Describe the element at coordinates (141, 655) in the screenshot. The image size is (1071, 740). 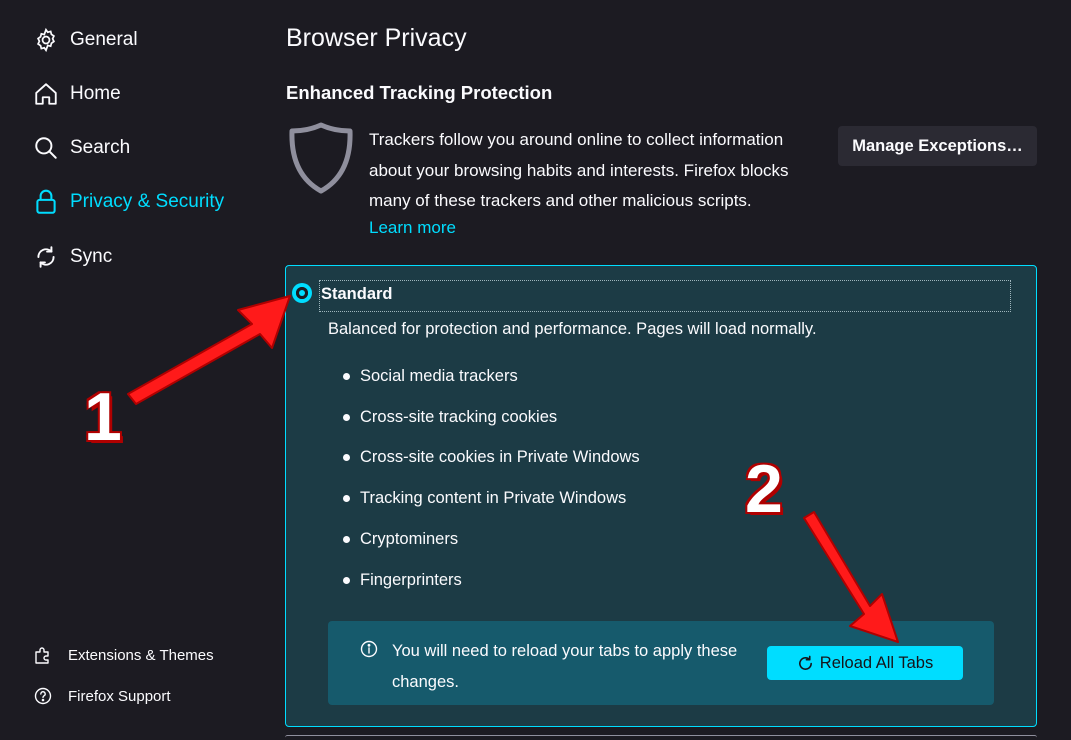
I see `extensions-themes-label: Extensions & Themes` at that location.